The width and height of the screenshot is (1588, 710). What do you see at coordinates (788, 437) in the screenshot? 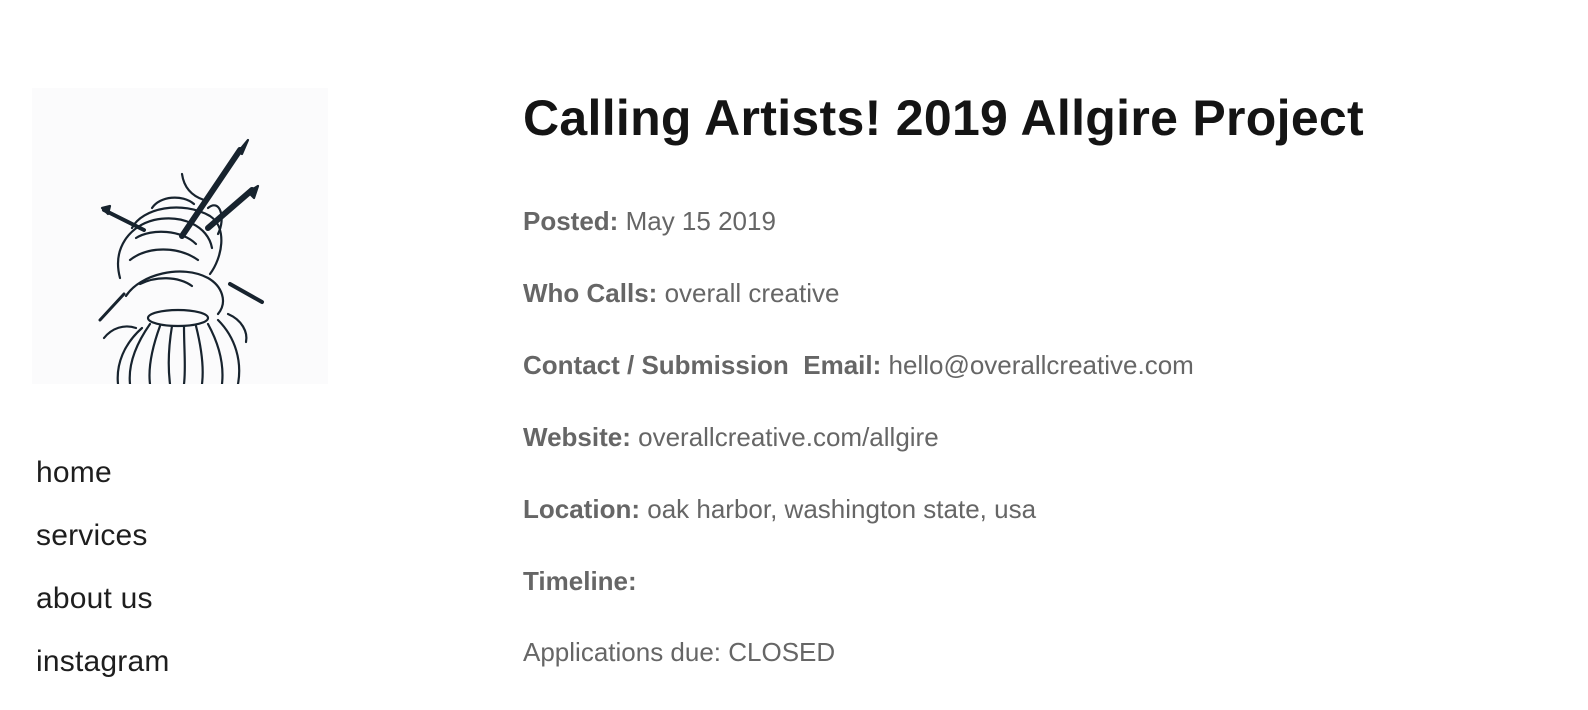
I see `website-link: overallcreative.com/allgire` at bounding box center [788, 437].